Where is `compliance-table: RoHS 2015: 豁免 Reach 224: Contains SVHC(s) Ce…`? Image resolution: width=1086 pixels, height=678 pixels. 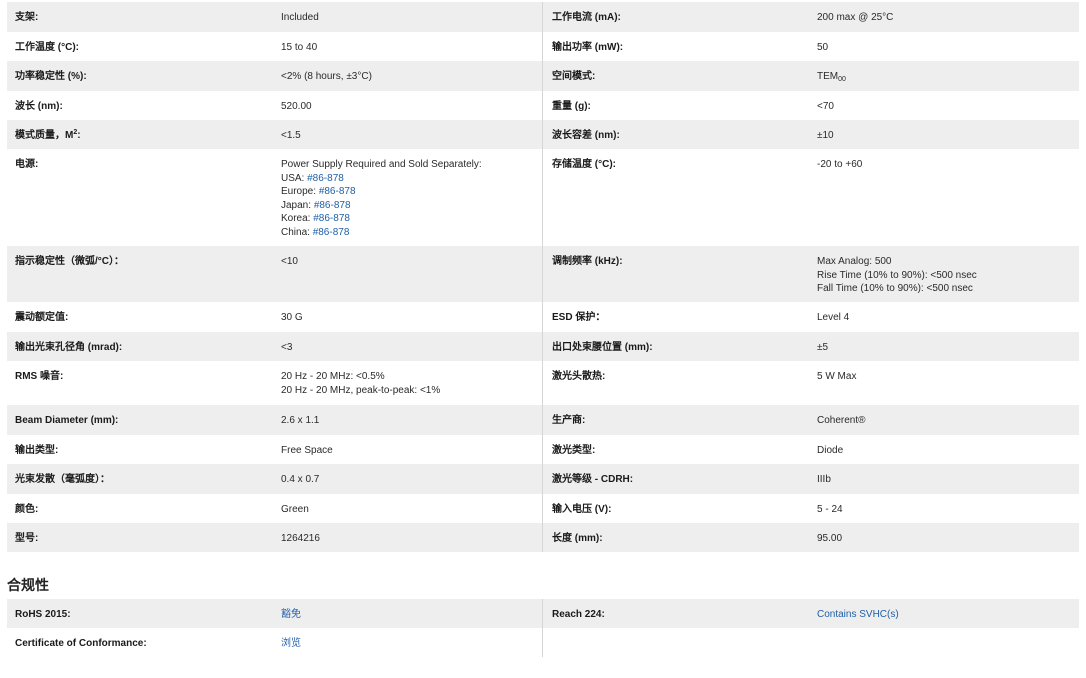
compliance-table: RoHS 2015: 豁免 Reach 224: Contains SVHC(s) Ce… is located at coordinates (543, 628).